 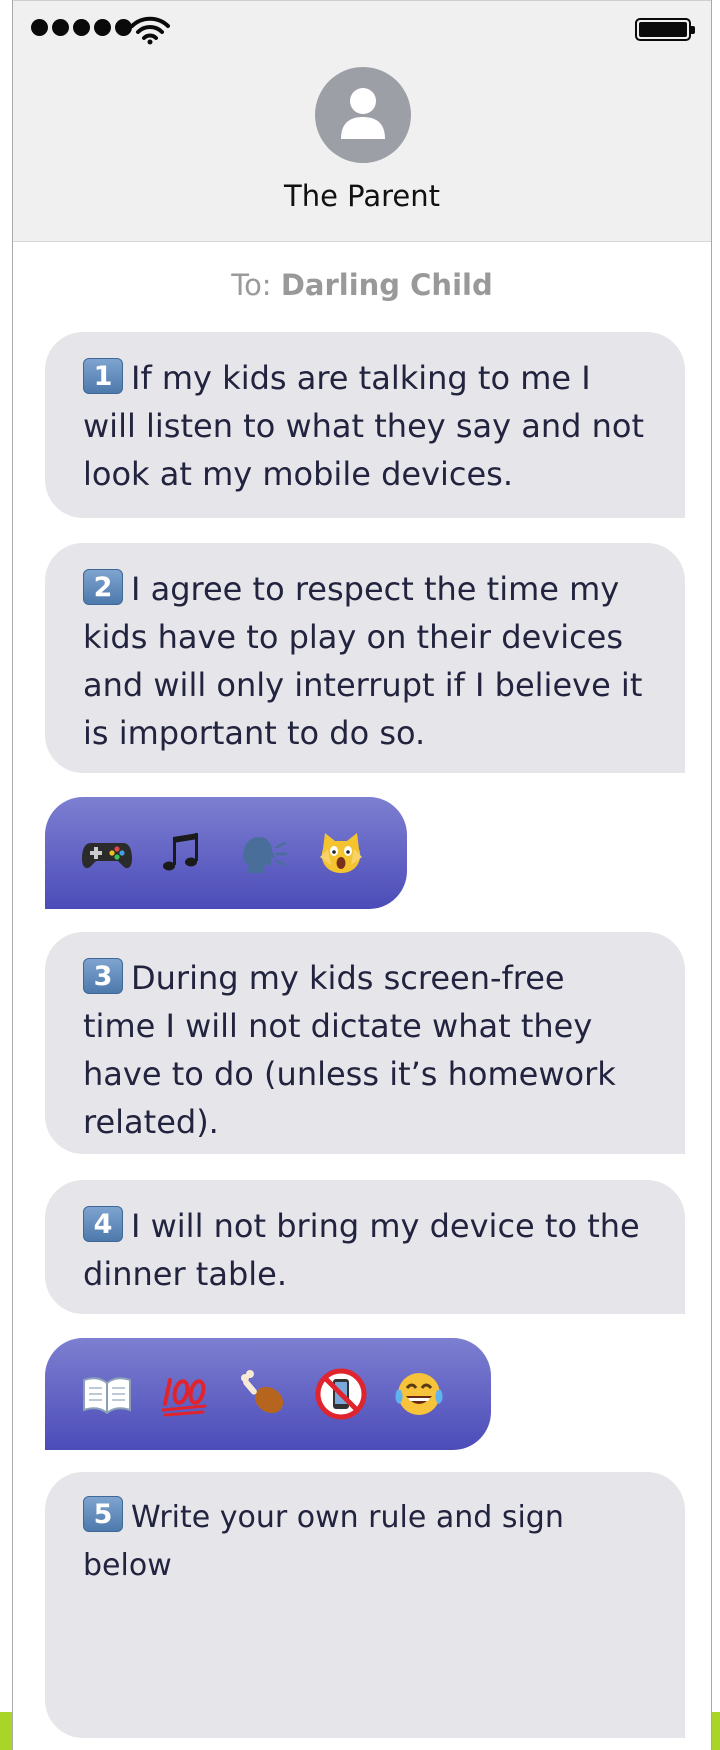 I want to click on keycap-number-icon: 3, so click(x=103, y=976).